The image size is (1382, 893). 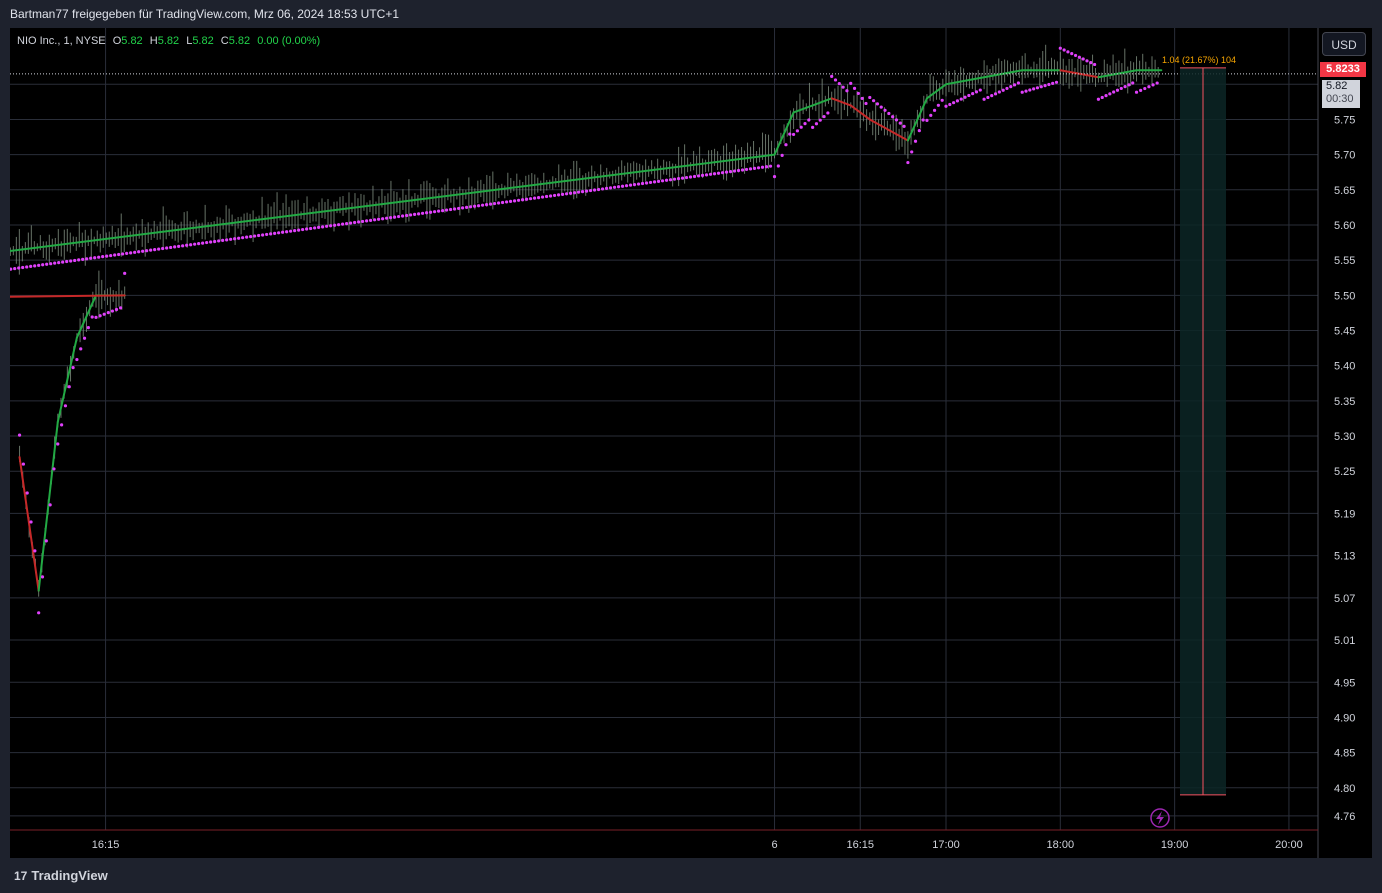 What do you see at coordinates (1337, 86) in the screenshot?
I see `last-price: 5.82` at bounding box center [1337, 86].